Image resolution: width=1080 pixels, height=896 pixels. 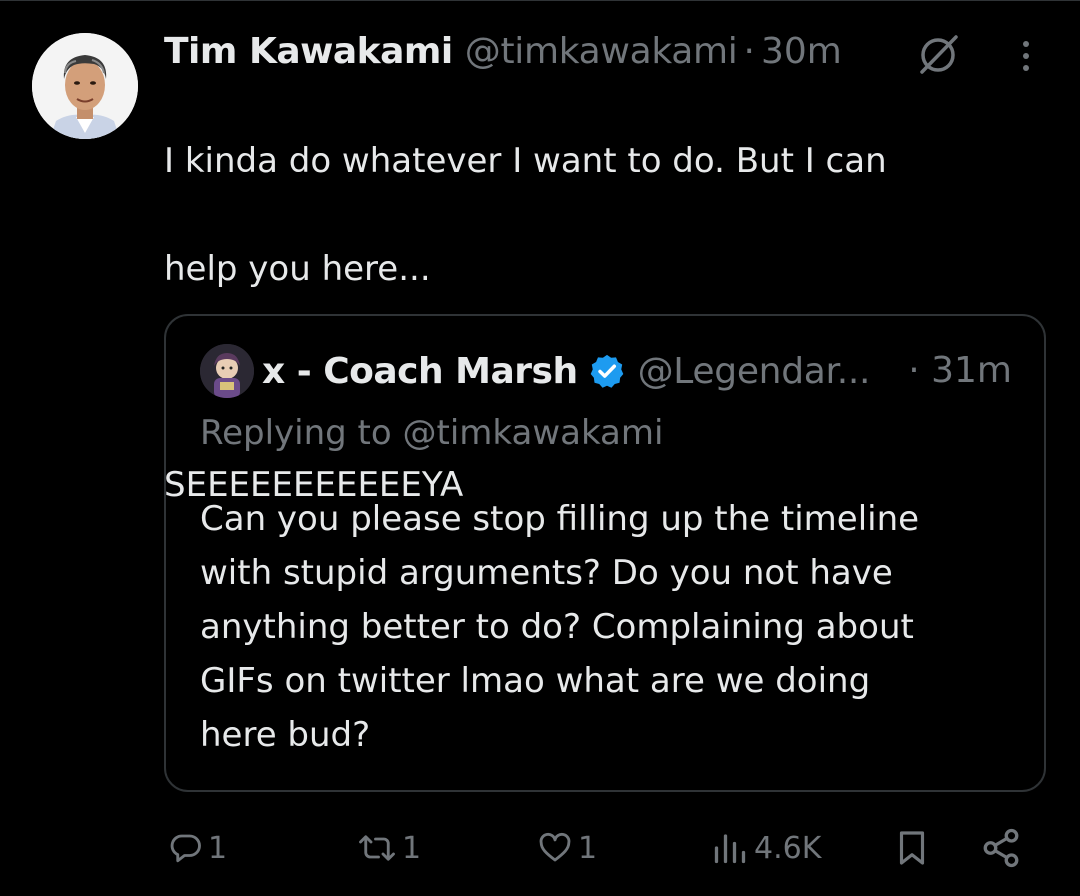 I want to click on views-icon, so click(x=730, y=849).